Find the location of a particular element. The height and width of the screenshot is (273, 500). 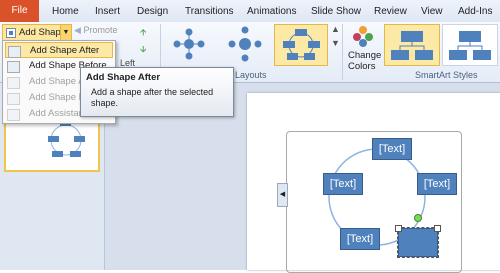

tab-design: Design is located at coordinates (152, 12).